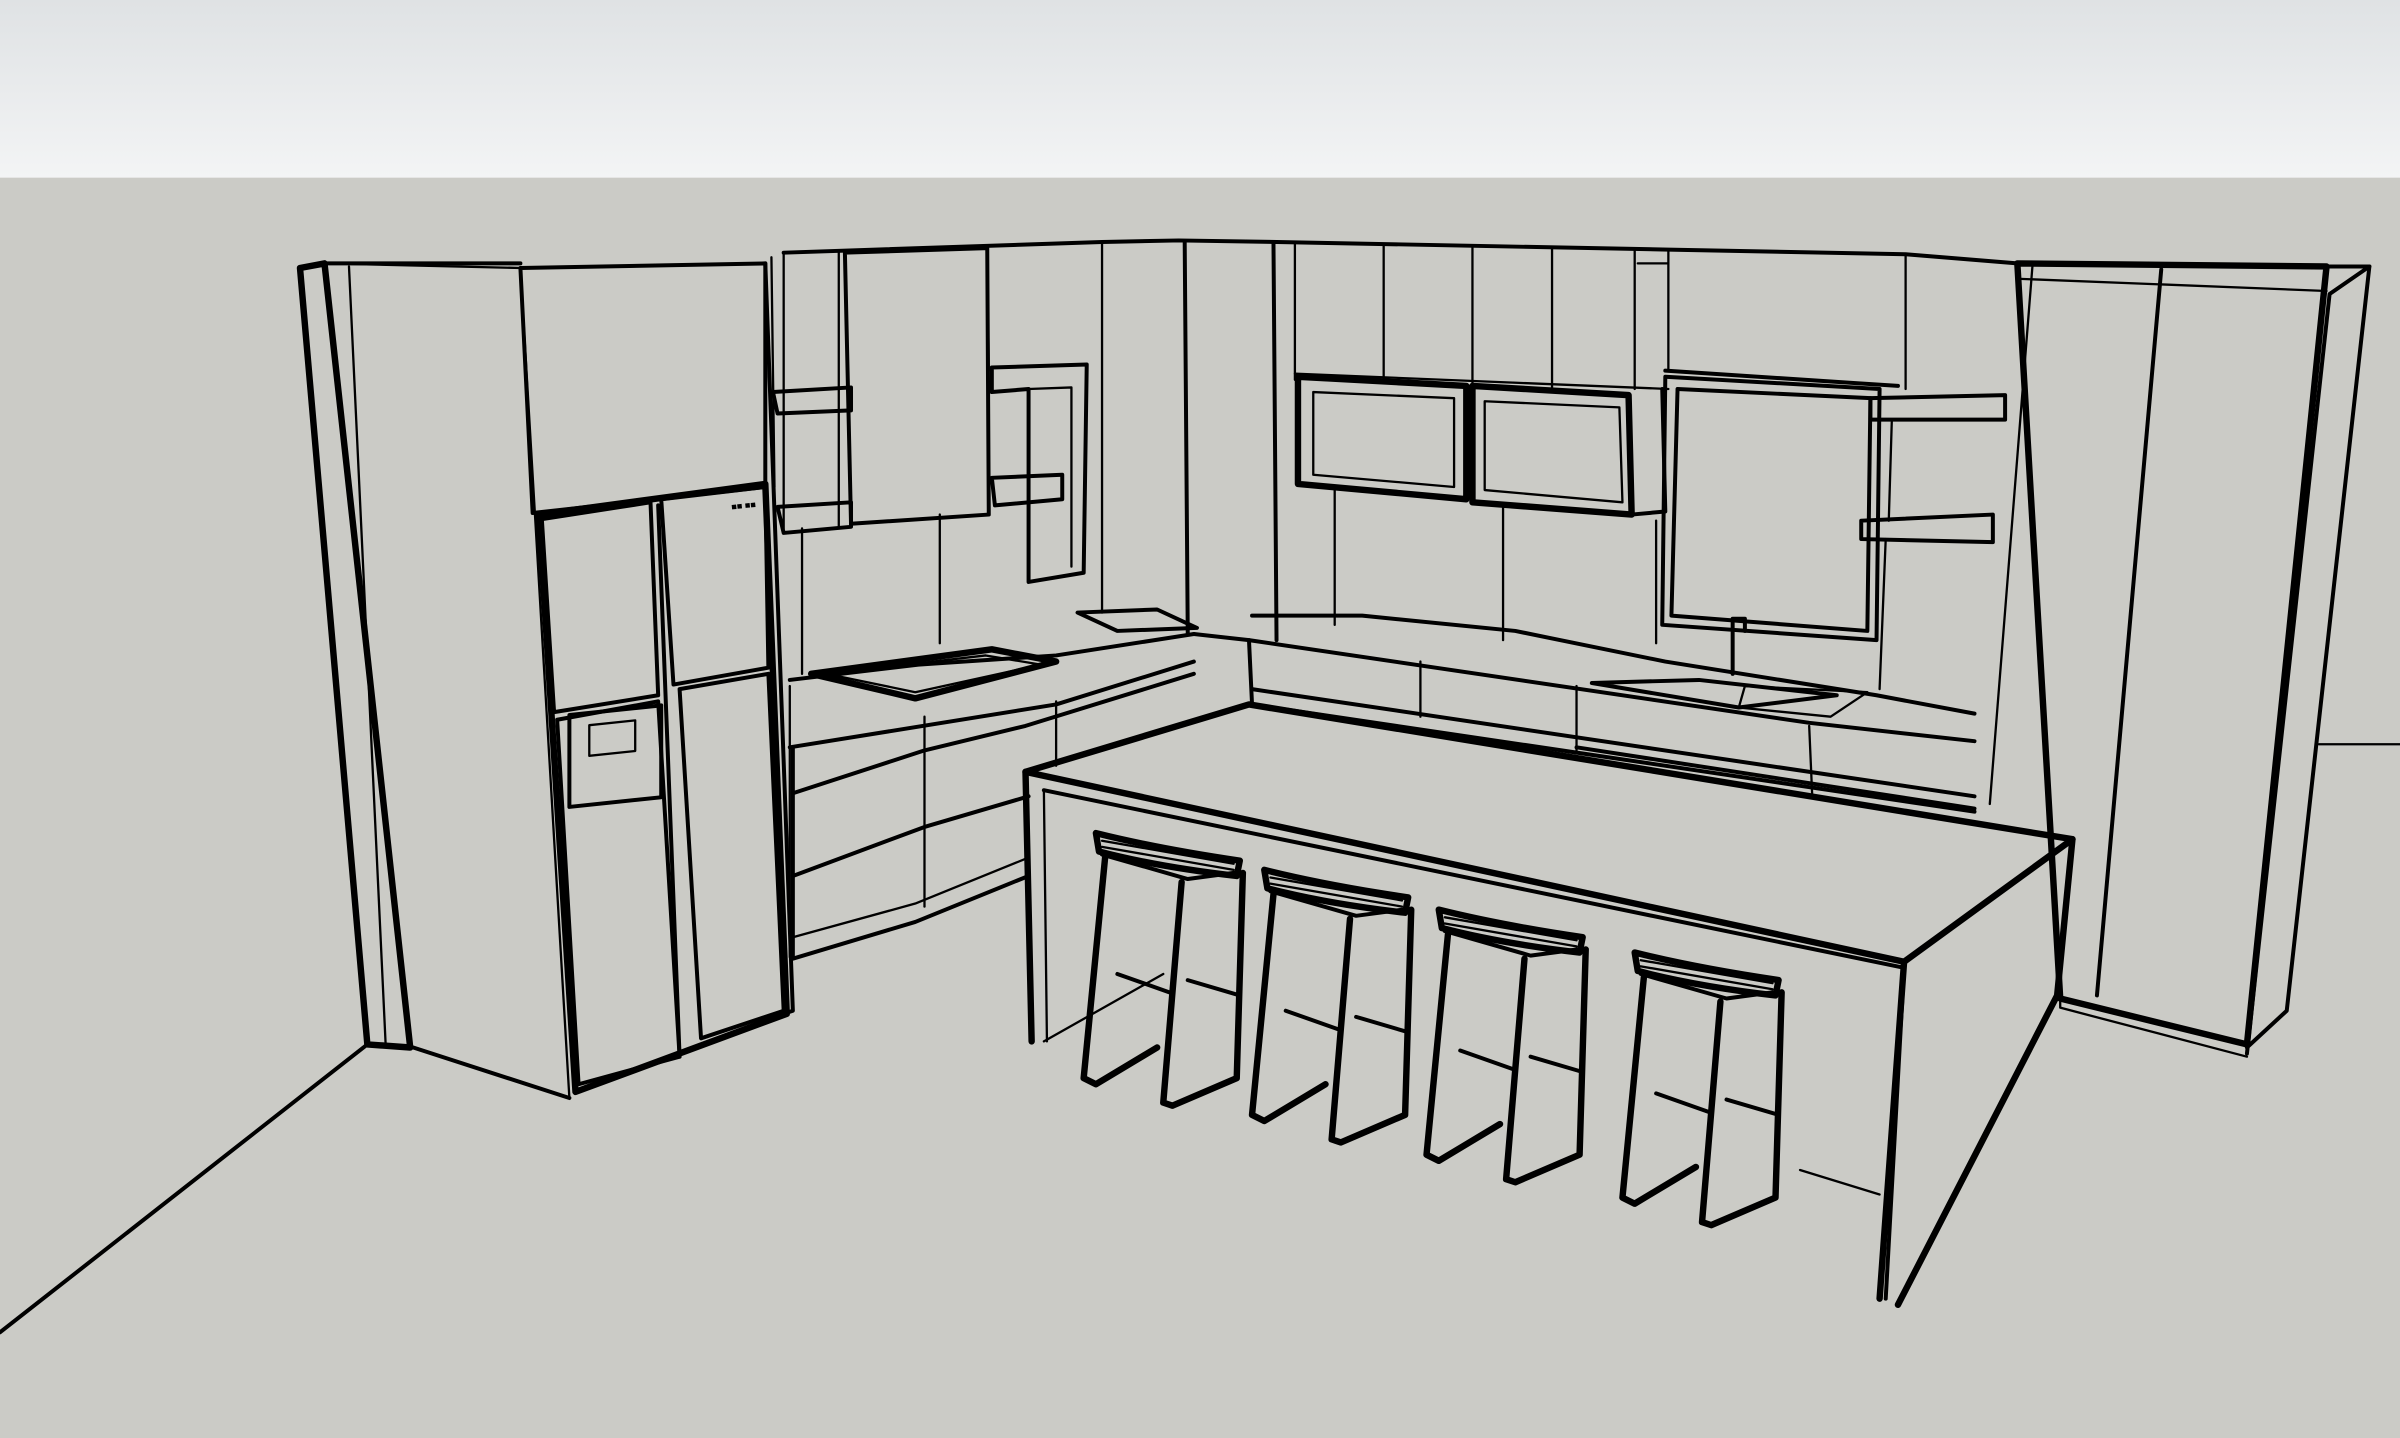  What do you see at coordinates (1200, 89) in the screenshot?
I see `sky-background` at bounding box center [1200, 89].